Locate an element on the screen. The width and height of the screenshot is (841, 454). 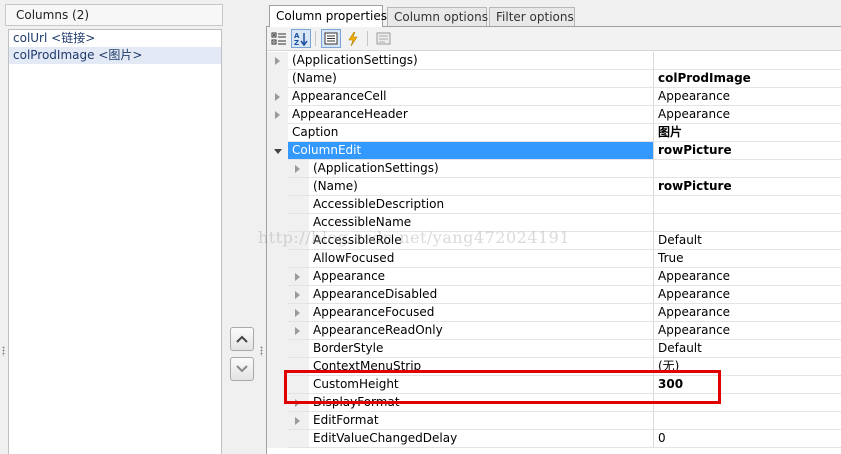
property-value: True is located at coordinates (747, 259).